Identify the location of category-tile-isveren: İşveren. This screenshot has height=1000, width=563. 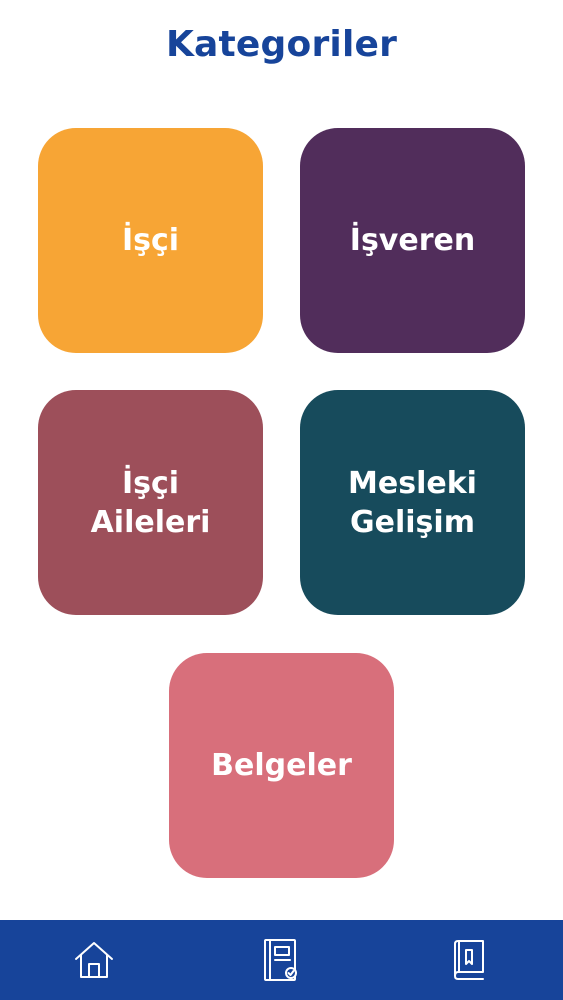
(412, 240).